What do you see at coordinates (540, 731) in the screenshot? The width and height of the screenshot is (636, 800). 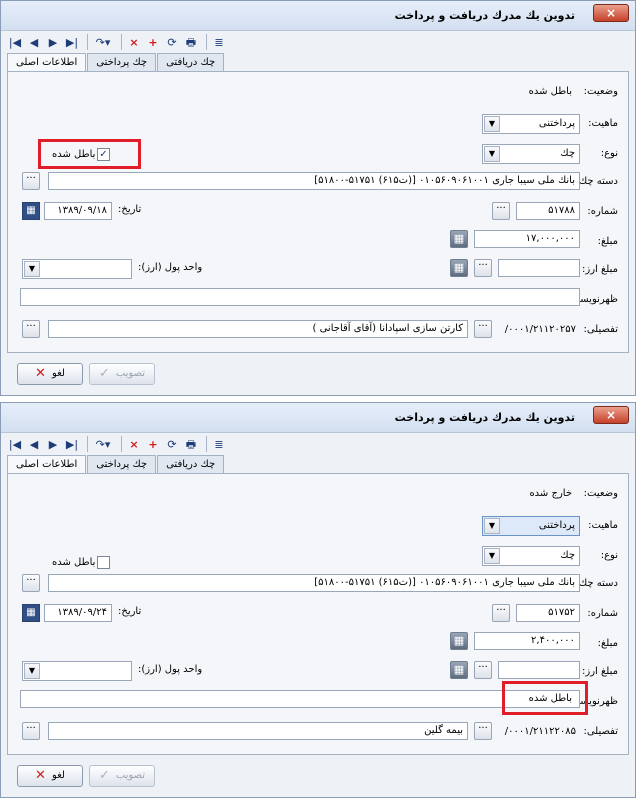 I see `detail-code: ۰۰۰۱/۲۱۱۲۲۰۸۵/` at bounding box center [540, 731].